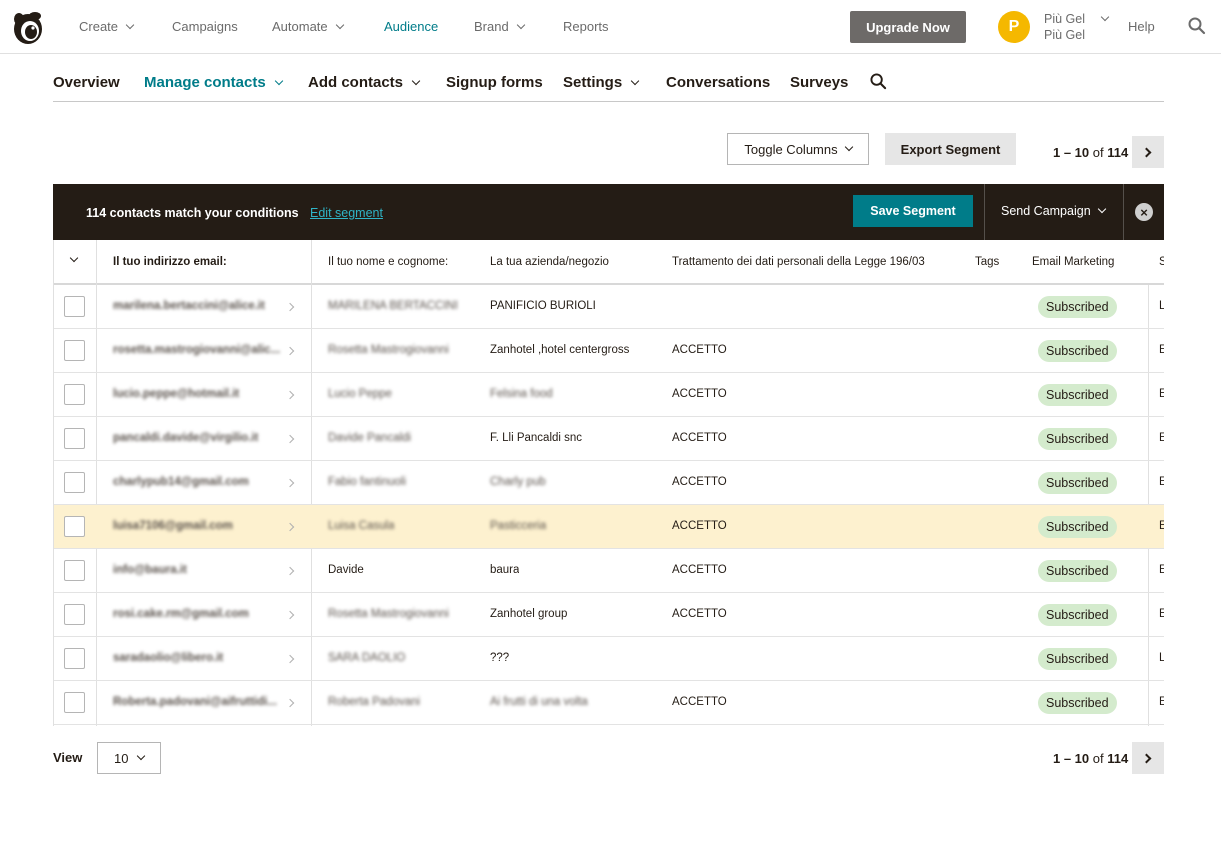 This screenshot has height=864, width=1221. I want to click on nav-audience-label: Audience, so click(411, 26).